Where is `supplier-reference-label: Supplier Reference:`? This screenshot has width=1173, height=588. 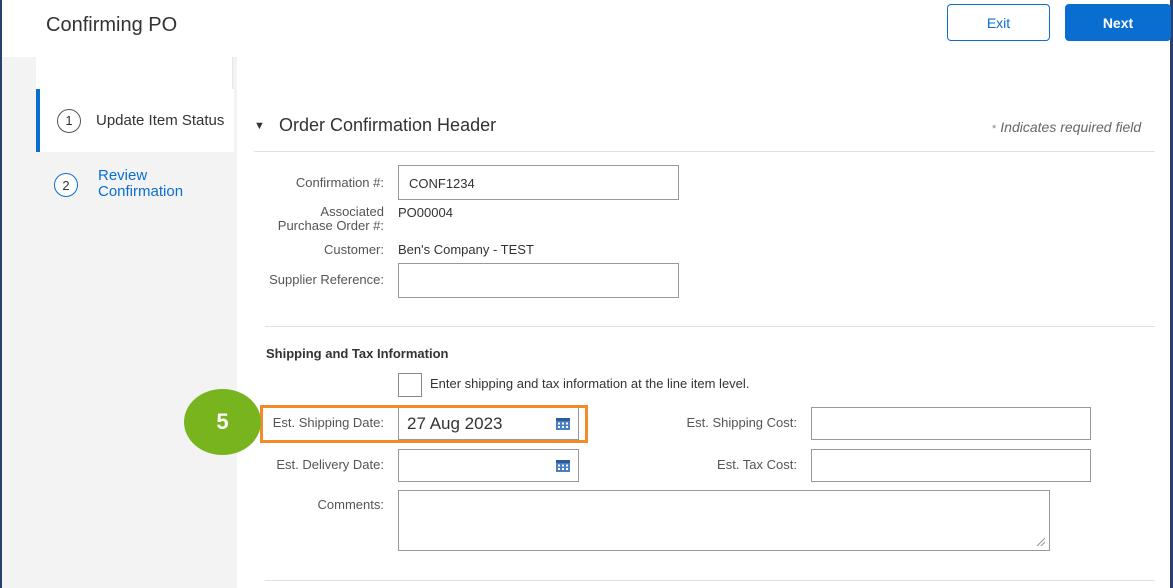
supplier-reference-label: Supplier Reference: is located at coordinates (326, 279).